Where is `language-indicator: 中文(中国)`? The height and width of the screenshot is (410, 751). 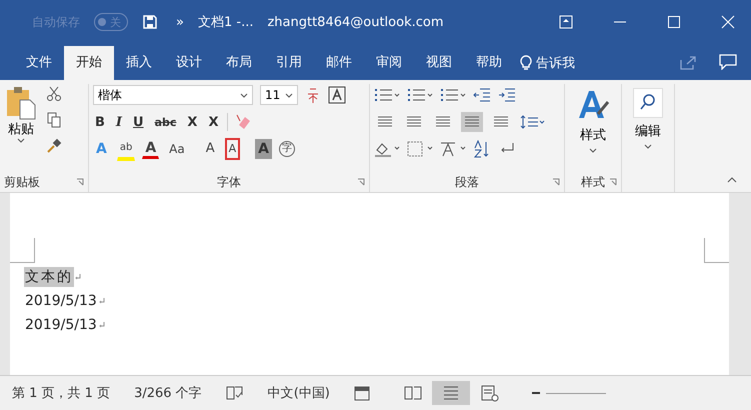
language-indicator: 中文(中国) is located at coordinates (299, 393).